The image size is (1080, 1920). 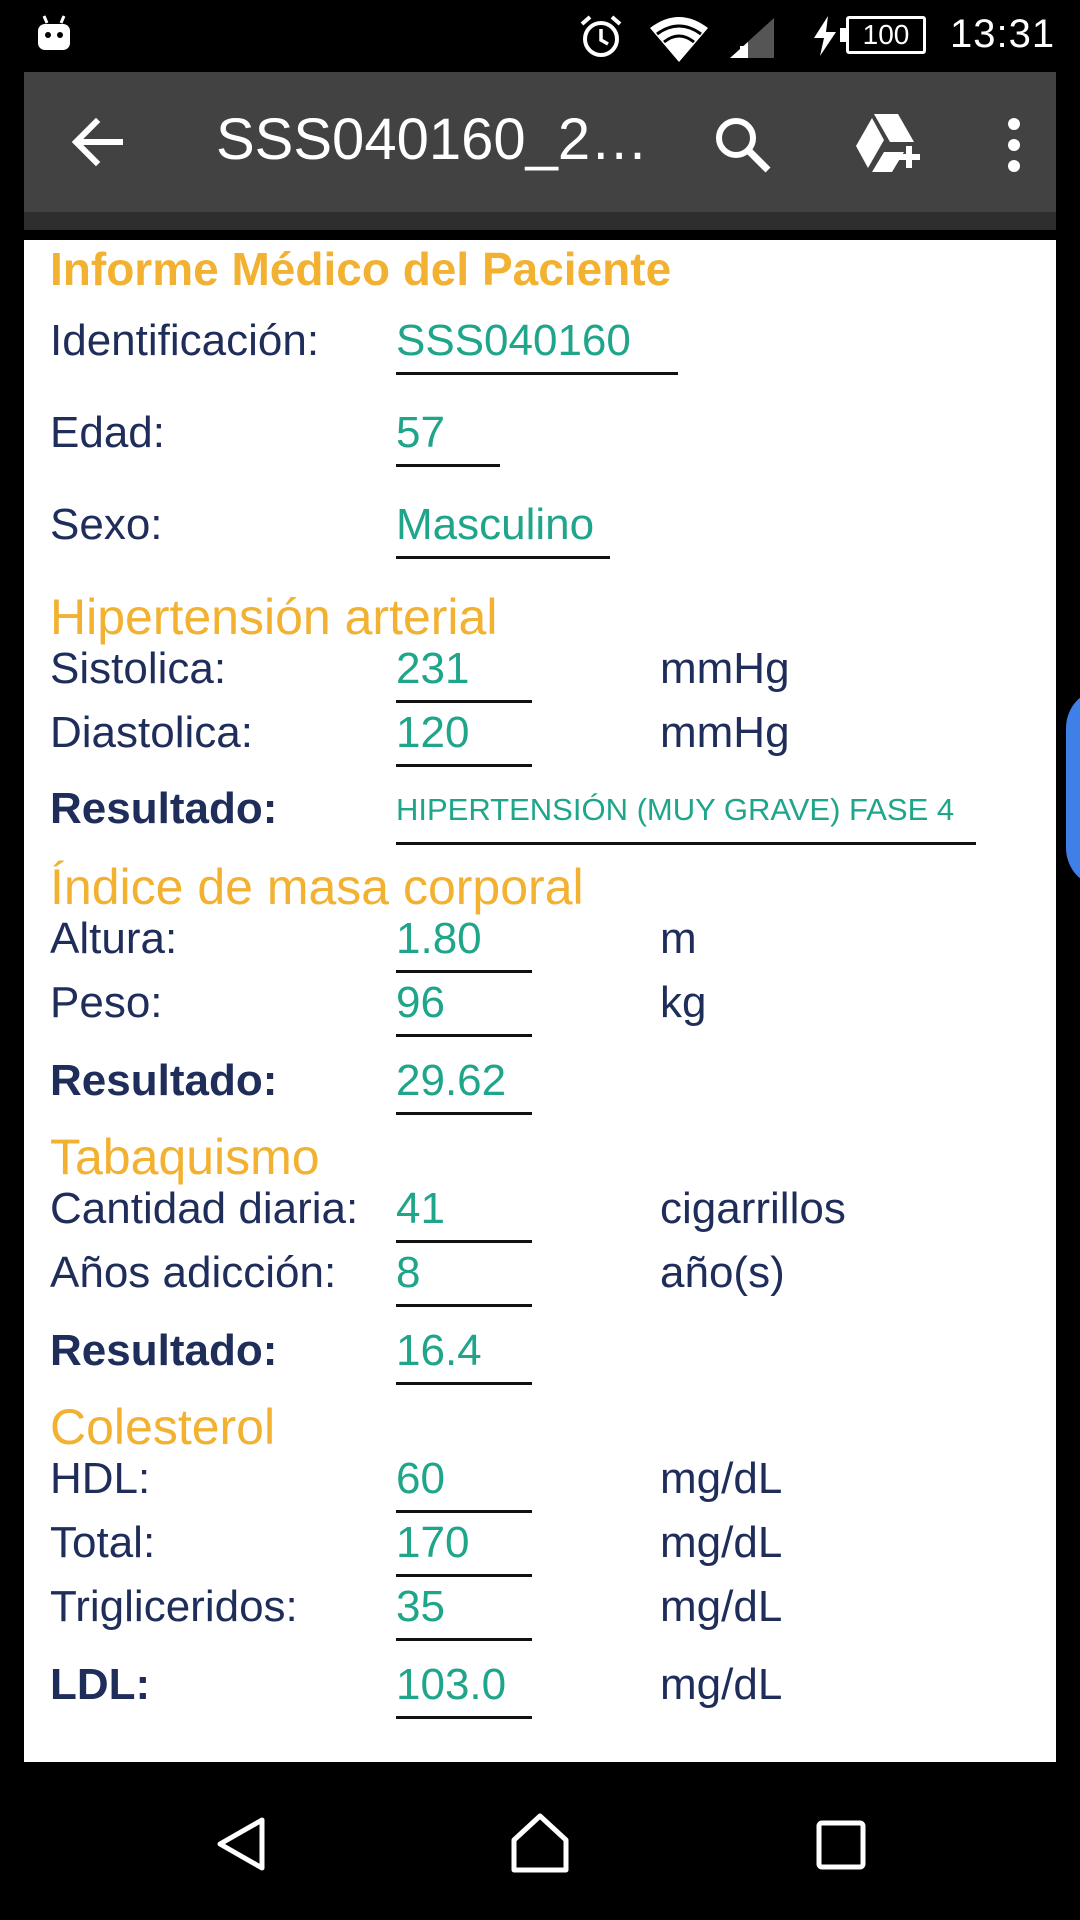 I want to click on total-unit: mg/dL, so click(x=721, y=1542).